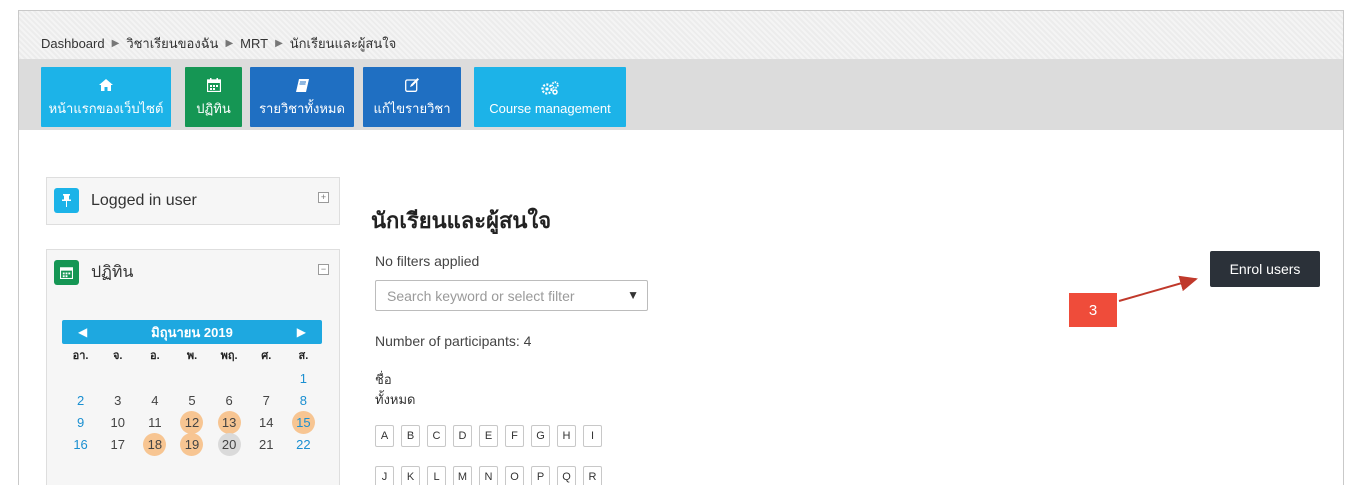  I want to click on step-callout-badge: 3, so click(1093, 310).